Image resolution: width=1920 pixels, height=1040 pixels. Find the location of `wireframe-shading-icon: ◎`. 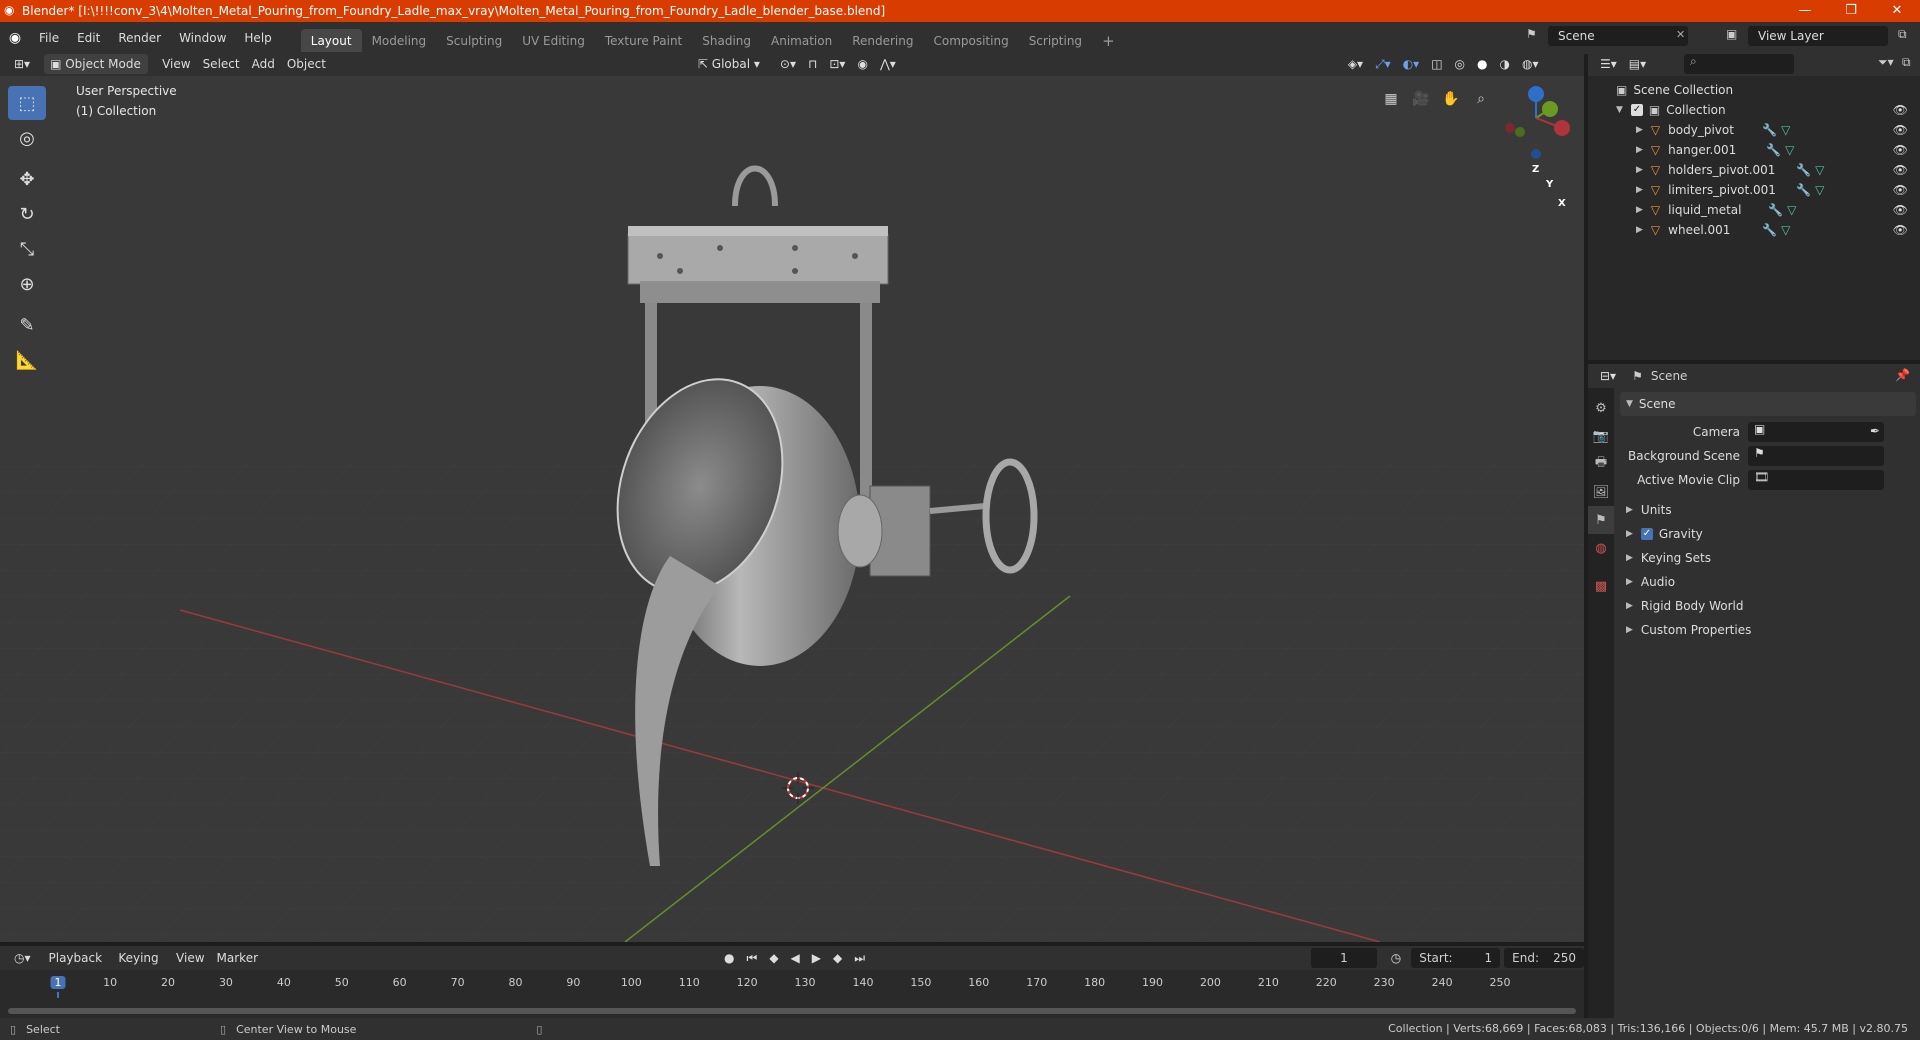

wireframe-shading-icon: ◎ is located at coordinates (1460, 64).